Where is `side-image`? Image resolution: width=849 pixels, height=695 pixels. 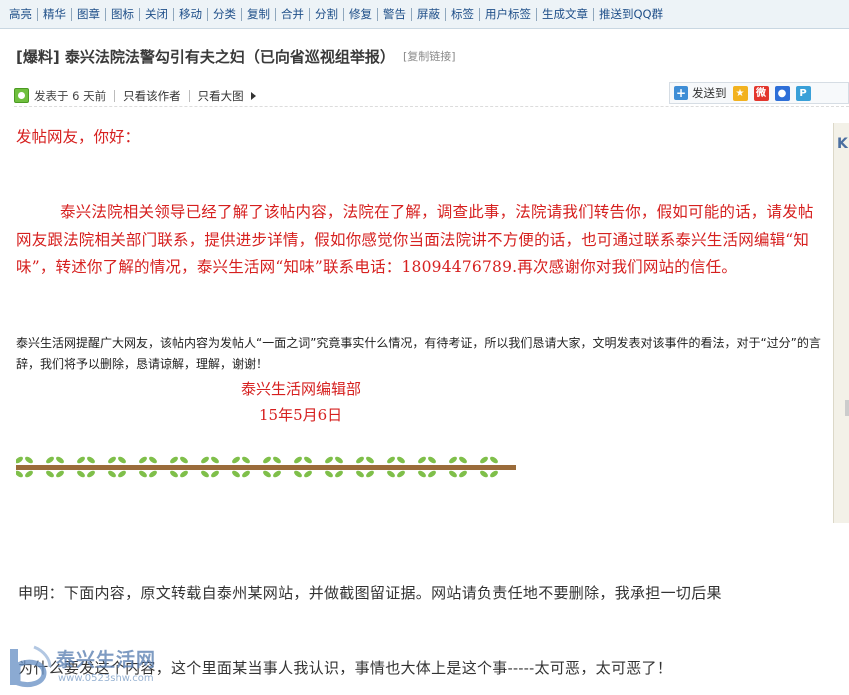
side-image is located at coordinates (841, 323).